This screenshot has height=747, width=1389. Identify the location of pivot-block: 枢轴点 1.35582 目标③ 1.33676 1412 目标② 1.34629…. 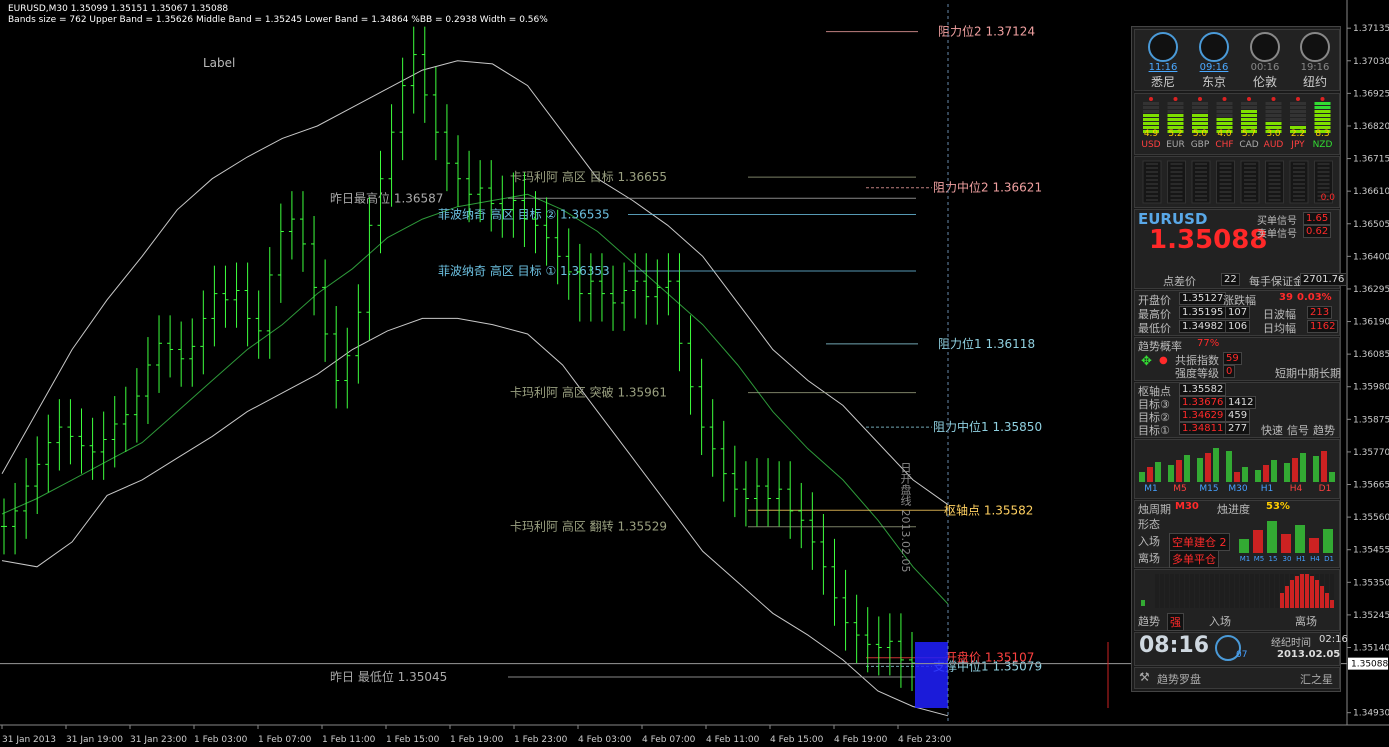
(1237, 410).